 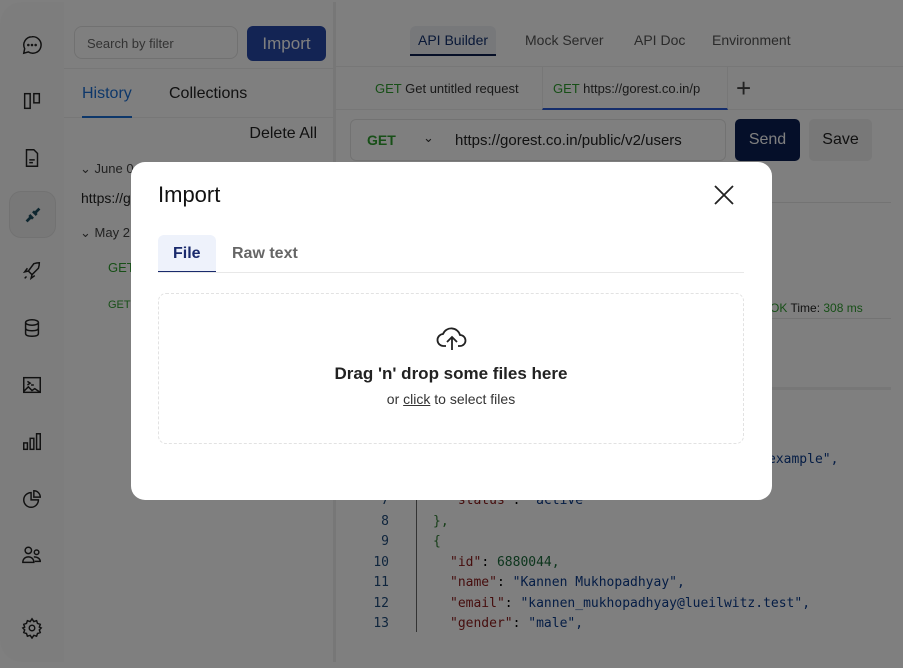 I want to click on close-icon, so click(x=724, y=195).